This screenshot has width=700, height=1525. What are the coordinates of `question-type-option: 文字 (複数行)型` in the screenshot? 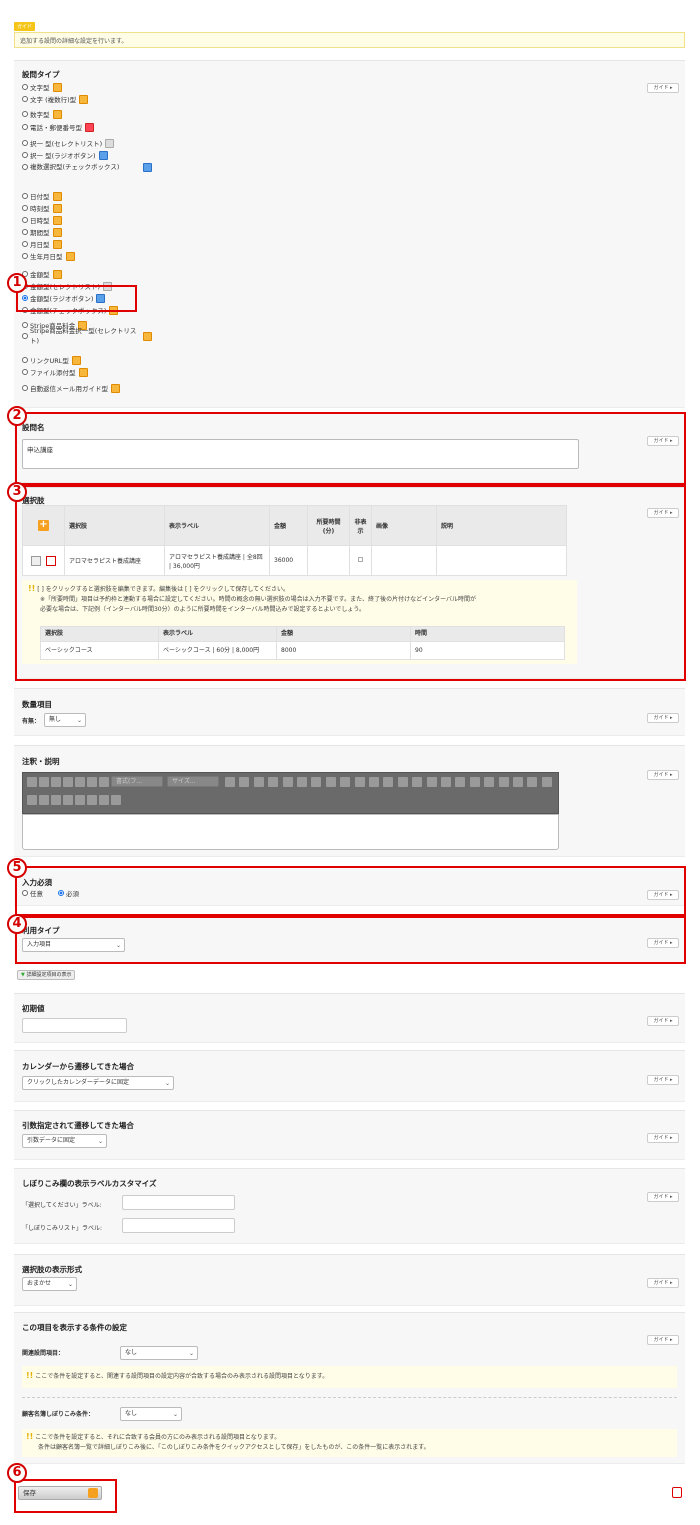 It's located at (55, 99).